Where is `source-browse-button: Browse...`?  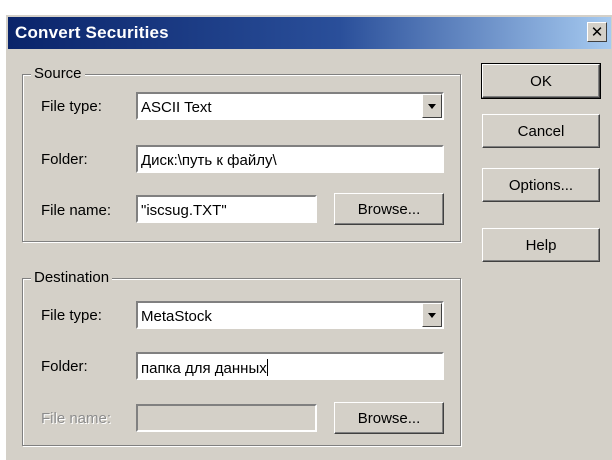 source-browse-button: Browse... is located at coordinates (389, 209).